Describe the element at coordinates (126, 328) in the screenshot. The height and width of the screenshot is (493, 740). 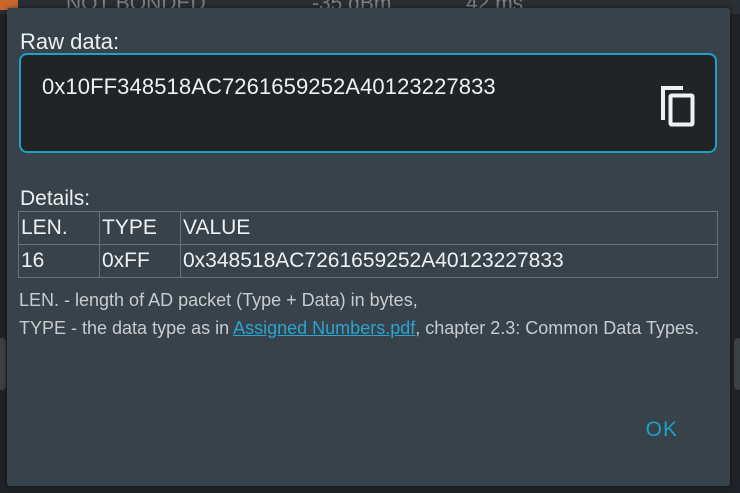
I see `legend-type-prefix: TYPE - the data type as in` at that location.